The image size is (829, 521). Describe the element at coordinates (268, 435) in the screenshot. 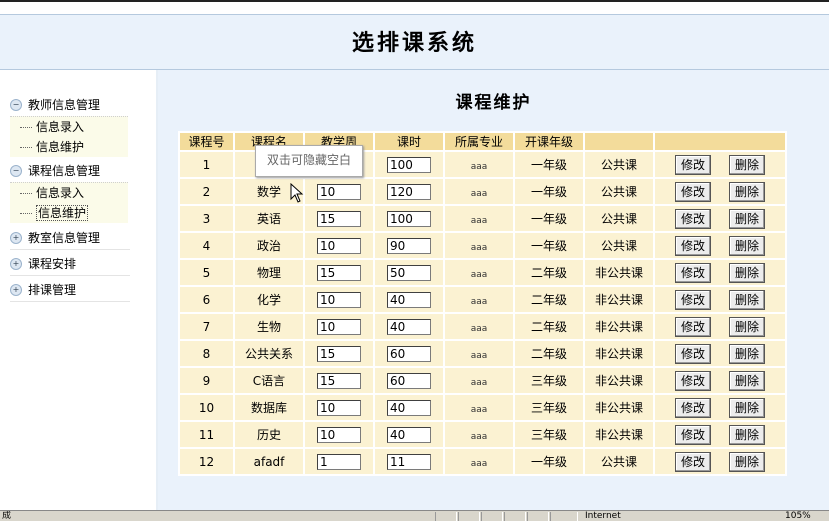

I see `course-name: 历史` at that location.